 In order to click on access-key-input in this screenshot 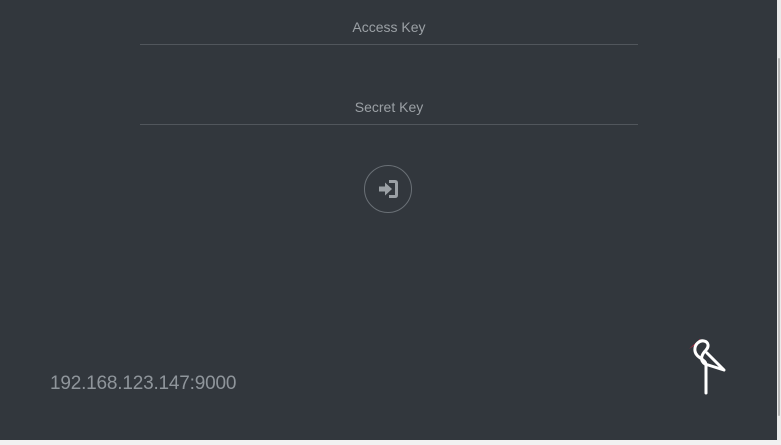, I will do `click(389, 27)`.